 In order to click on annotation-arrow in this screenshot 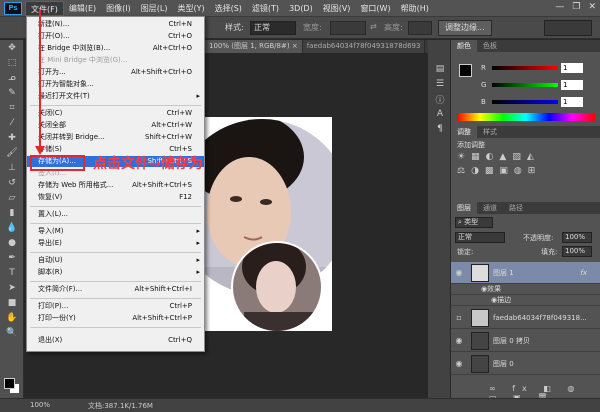, I will do `click(40, 82)`.